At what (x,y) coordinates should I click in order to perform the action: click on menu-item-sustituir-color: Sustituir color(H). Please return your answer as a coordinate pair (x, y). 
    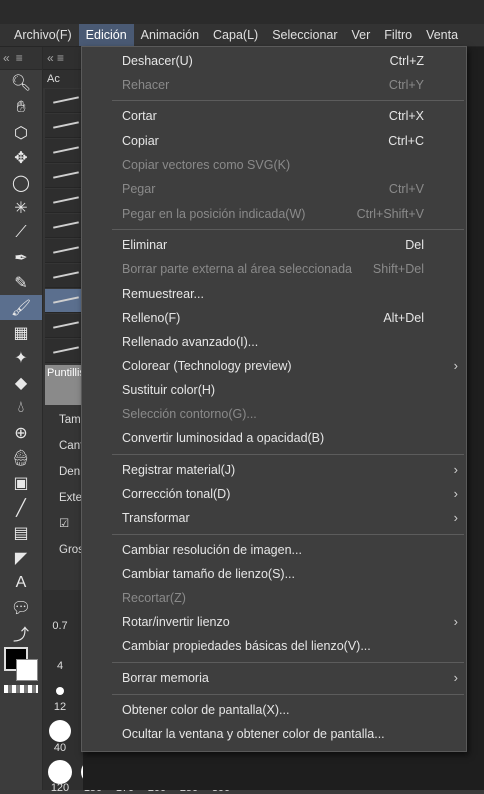
    Looking at the image, I should click on (274, 390).